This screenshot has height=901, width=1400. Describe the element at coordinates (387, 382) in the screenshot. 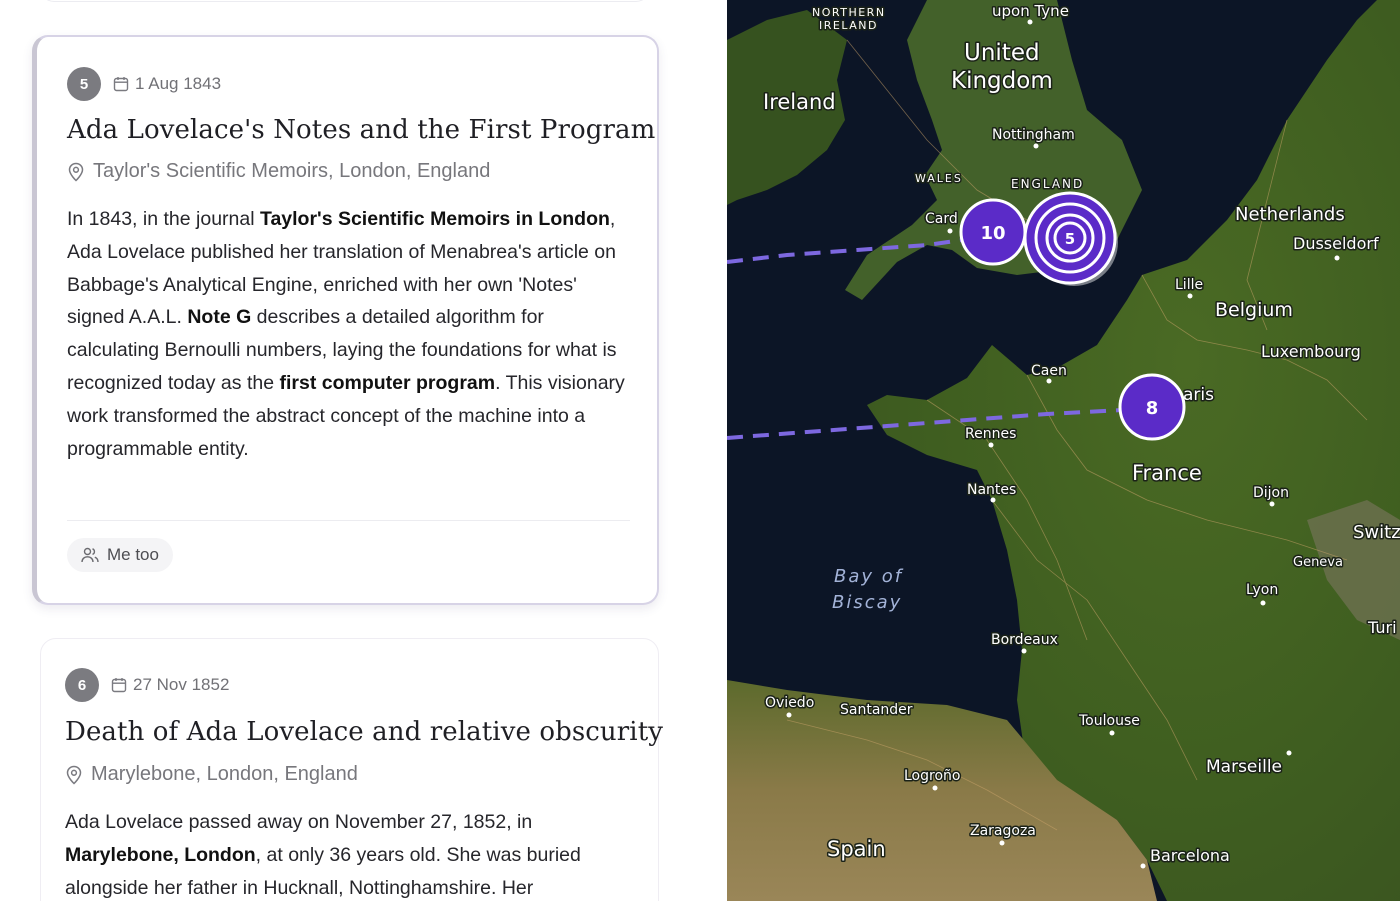

I see `emphasis-text: first computer program` at that location.